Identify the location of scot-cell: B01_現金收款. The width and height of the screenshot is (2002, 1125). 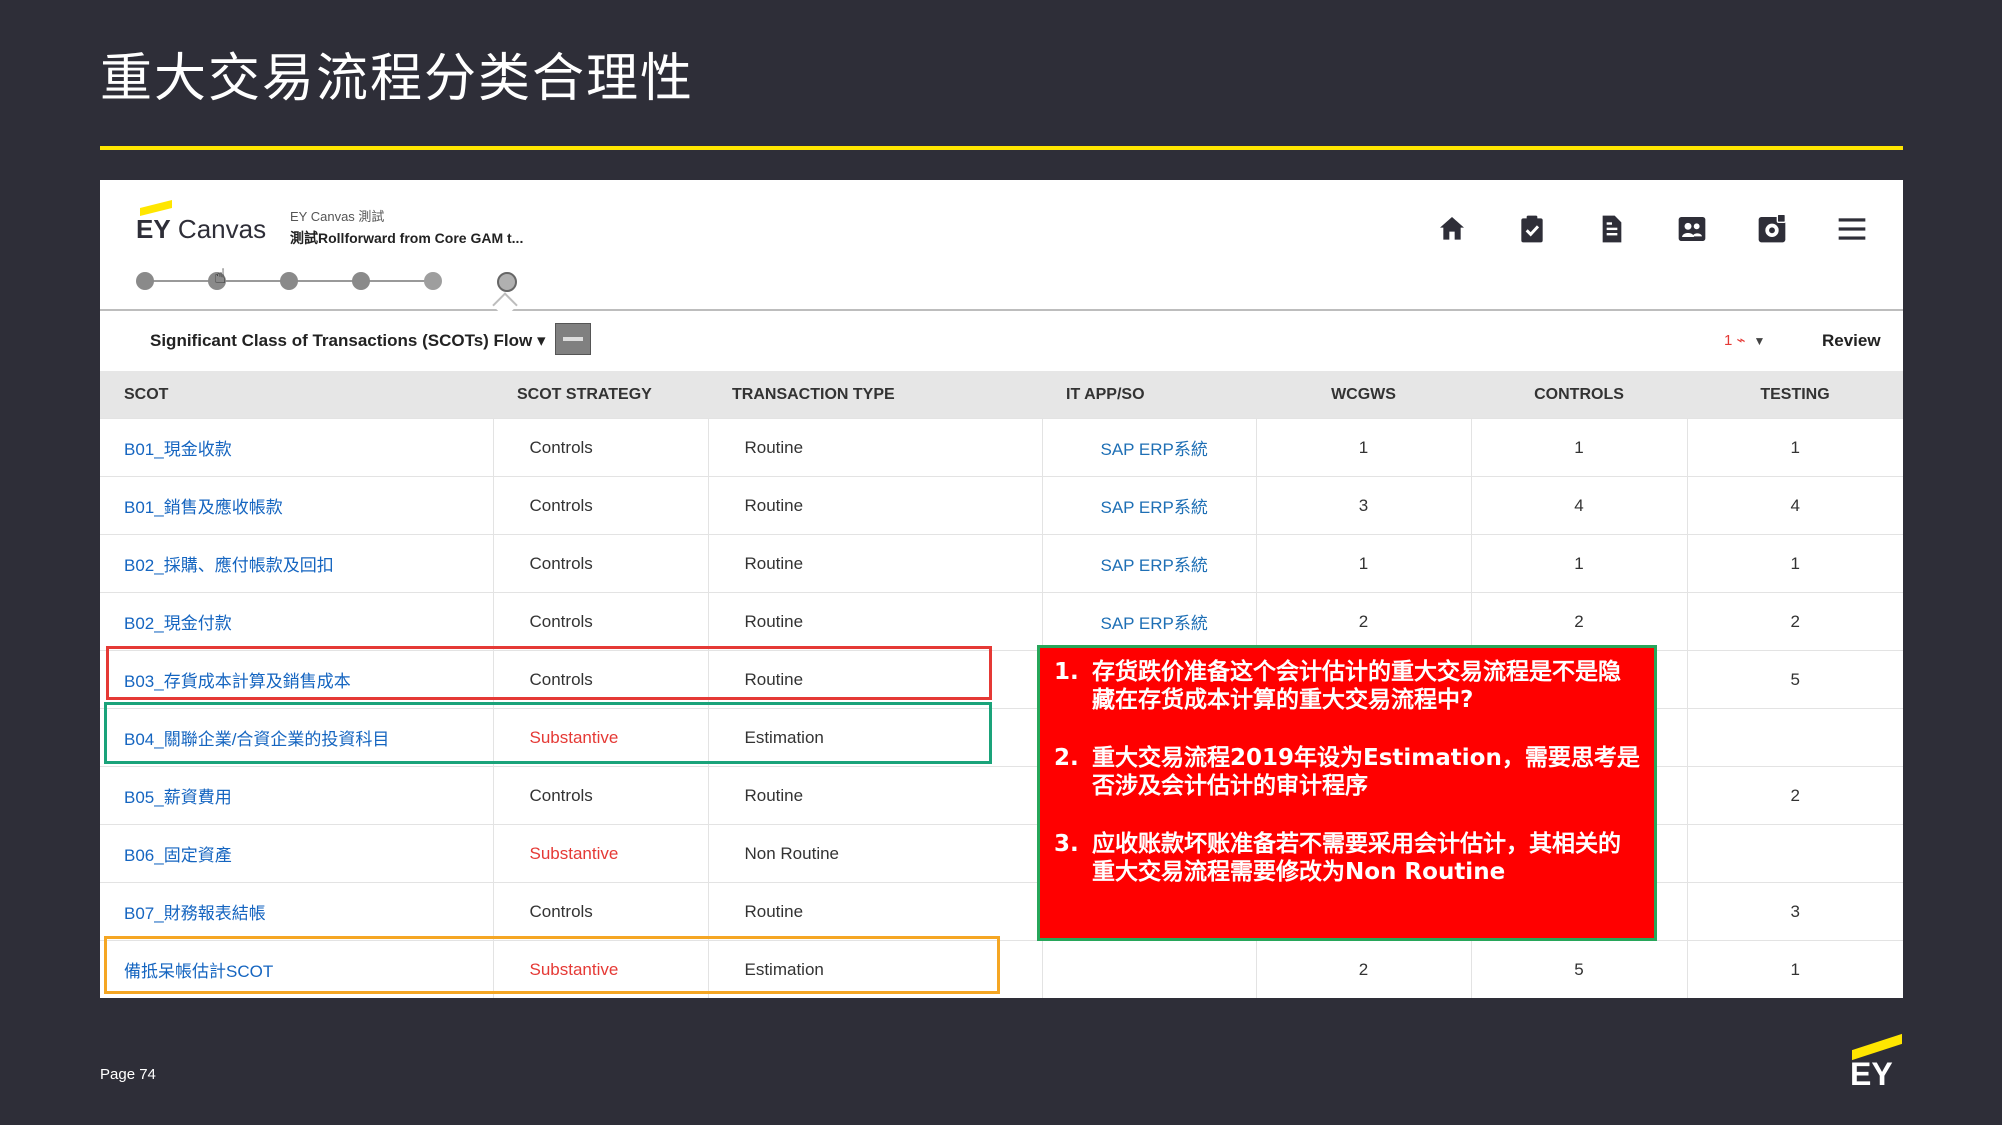
(297, 447).